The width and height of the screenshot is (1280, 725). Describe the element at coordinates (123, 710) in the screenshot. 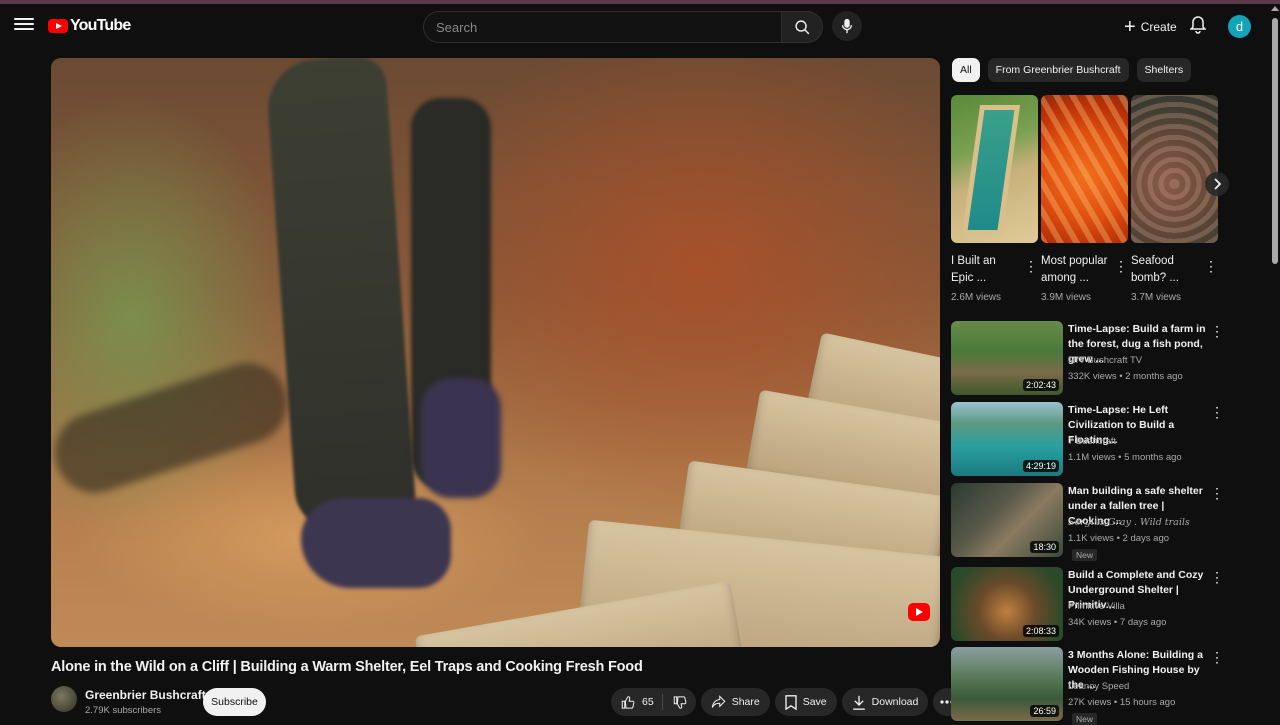

I see `subscriber-count: 2.79K subscribers` at that location.